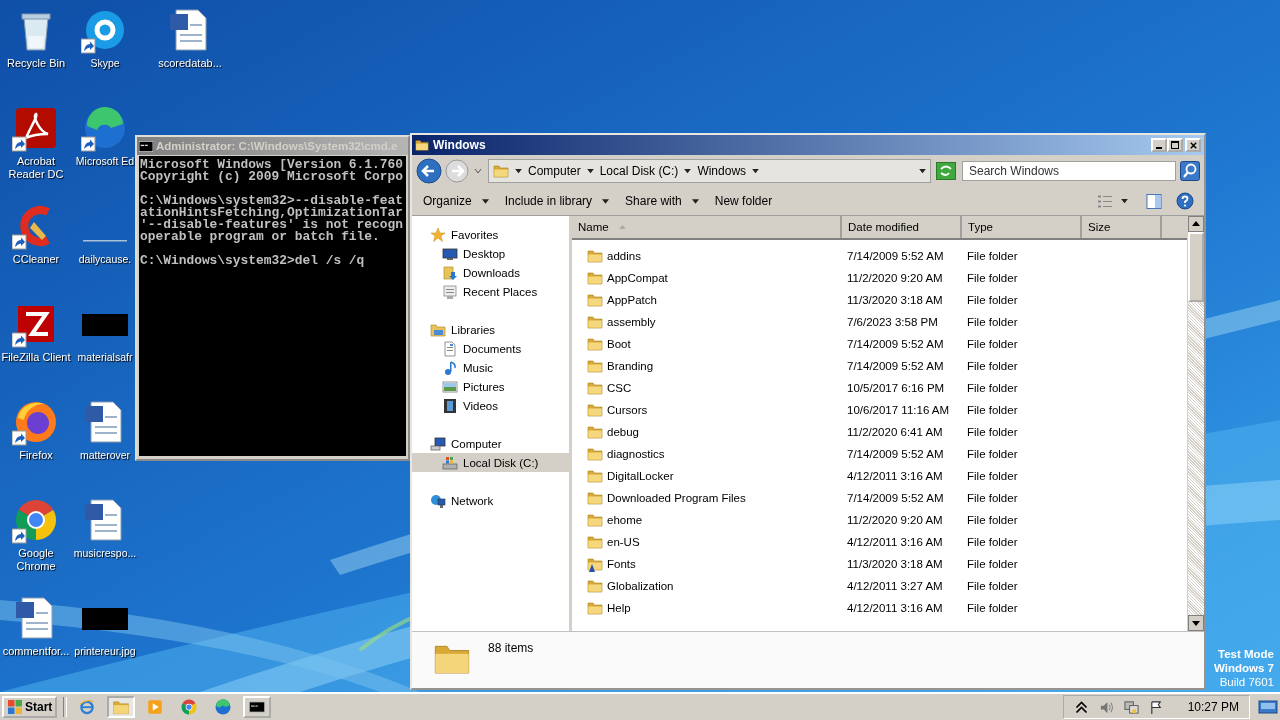 This screenshot has width=1280, height=720. Describe the element at coordinates (895, 608) in the screenshot. I see `date-modified: 4/12/2011 3:16 AM` at that location.